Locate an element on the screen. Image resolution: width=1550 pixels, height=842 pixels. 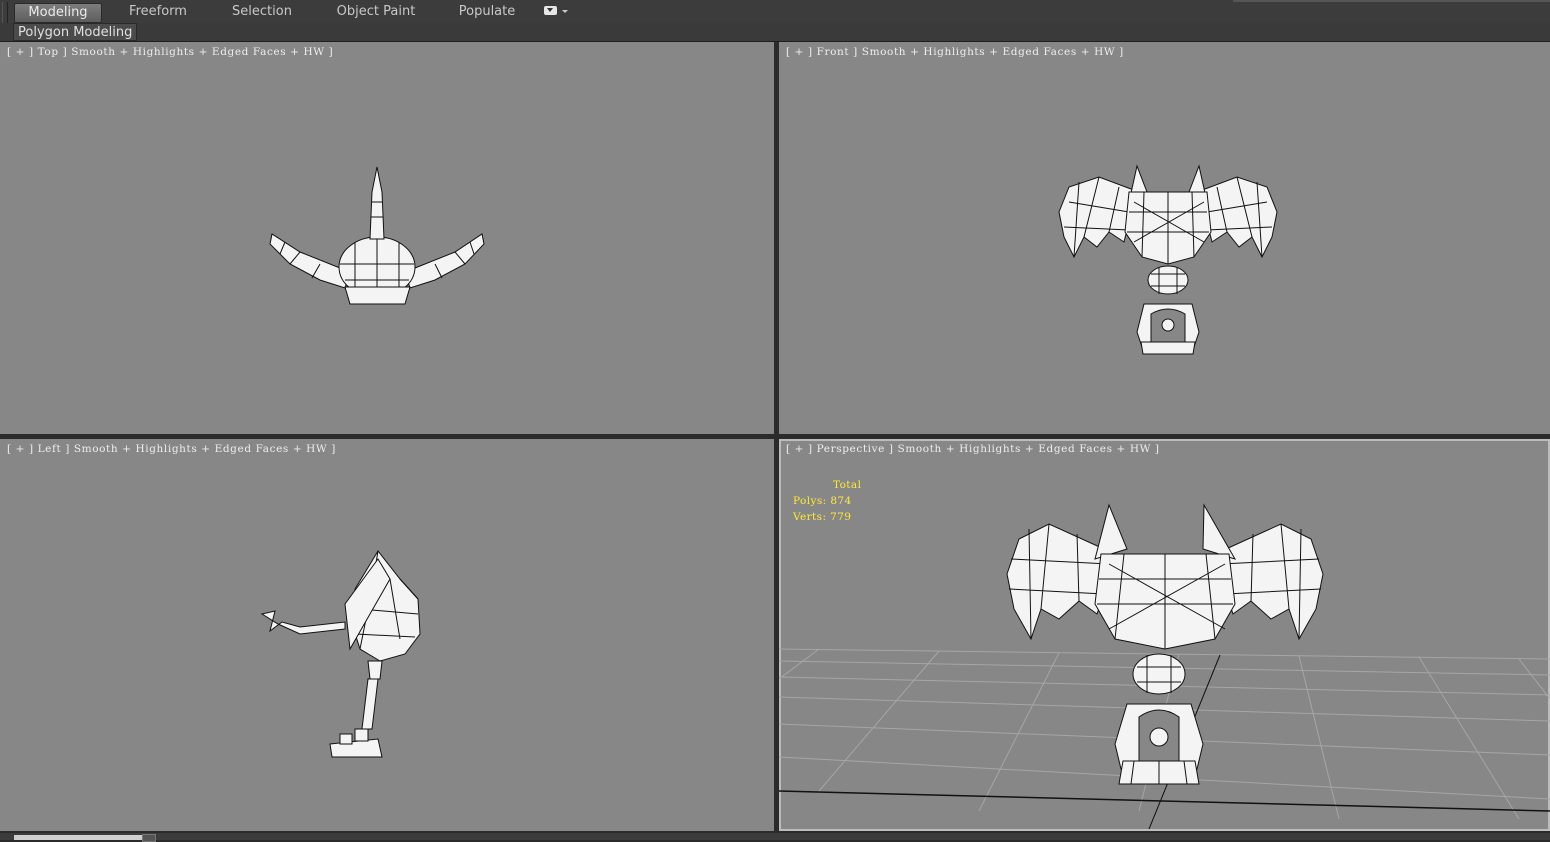
chevron-down-icon is located at coordinates (565, 11).